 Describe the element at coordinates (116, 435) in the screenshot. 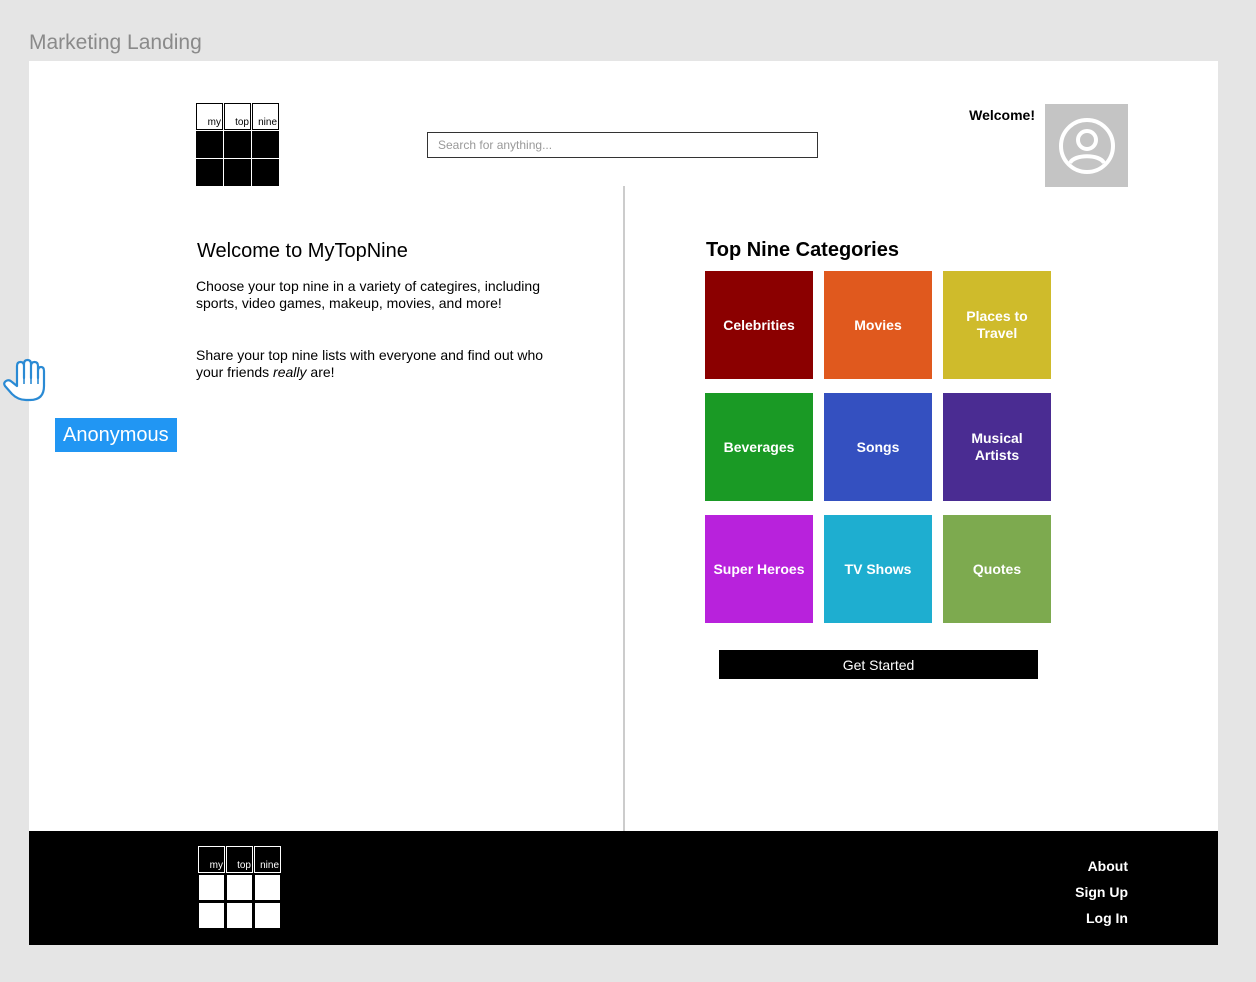

I see `user-badge: Anonymous` at that location.